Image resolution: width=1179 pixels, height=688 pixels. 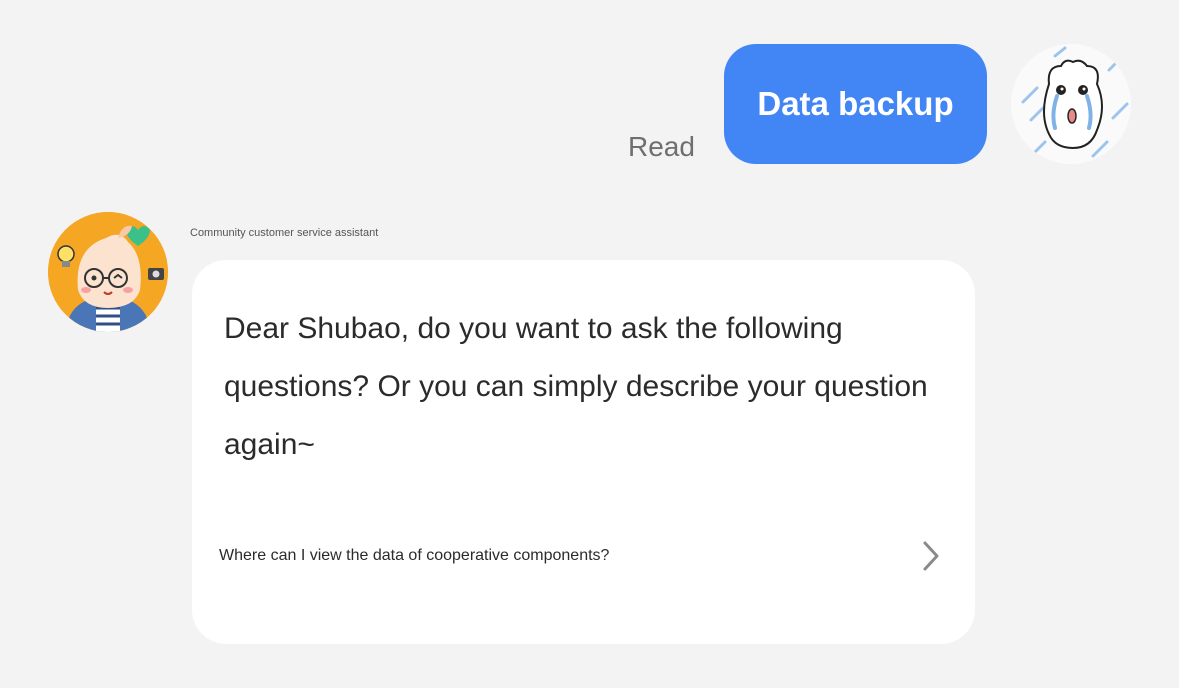 I want to click on cartoon-girl-avatar-icon, so click(x=108, y=272).